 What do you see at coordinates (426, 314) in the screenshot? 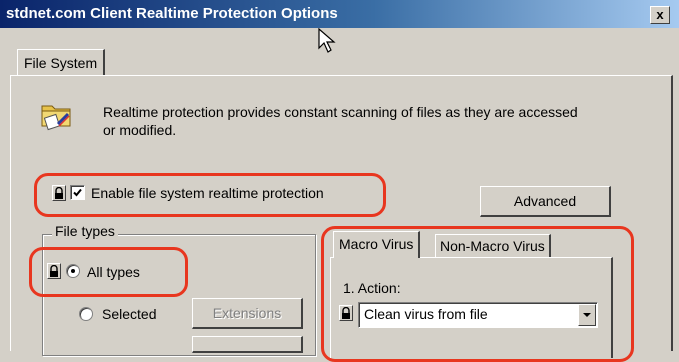
I see `action-select-value: Clean virus from file` at bounding box center [426, 314].